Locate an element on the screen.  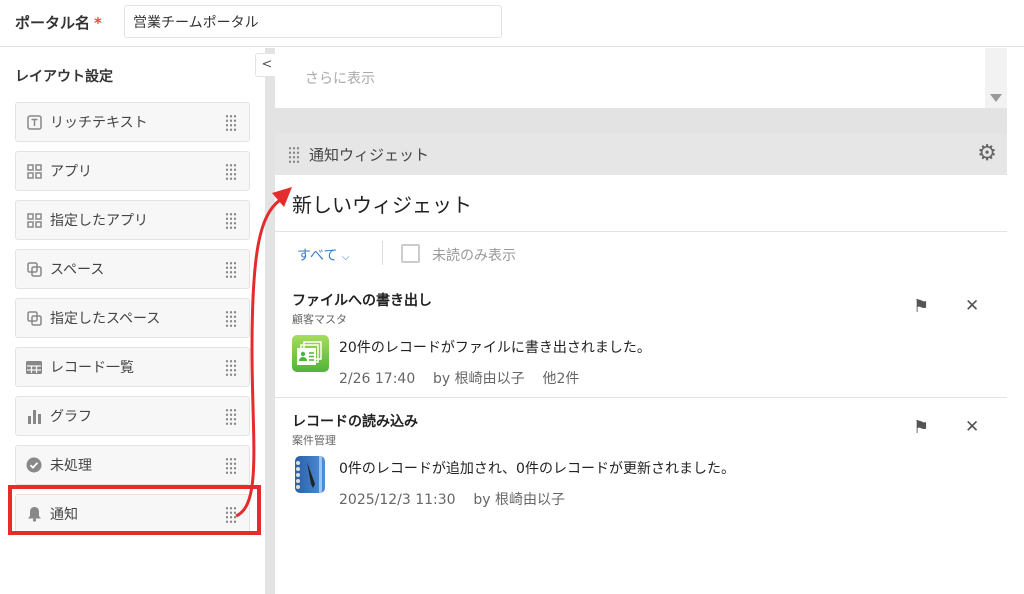
unread-only-checkbox is located at coordinates (410, 253).